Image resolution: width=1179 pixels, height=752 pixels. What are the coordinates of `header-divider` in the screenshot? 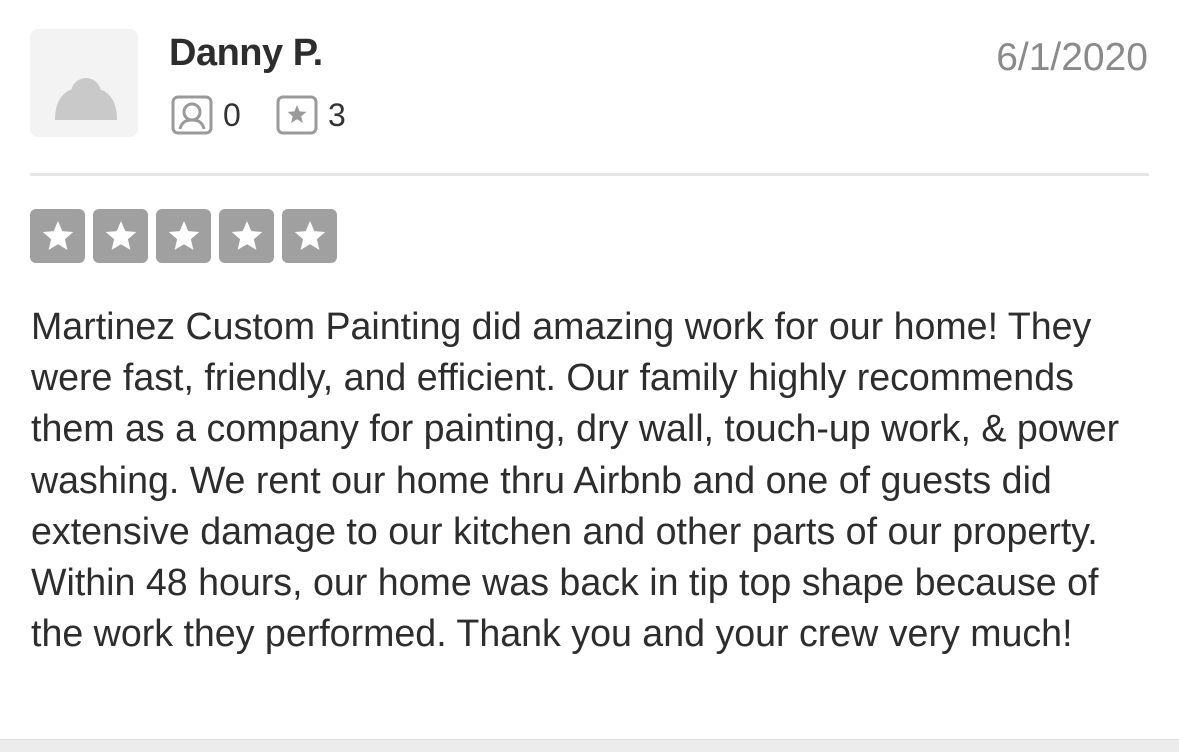 It's located at (589, 174).